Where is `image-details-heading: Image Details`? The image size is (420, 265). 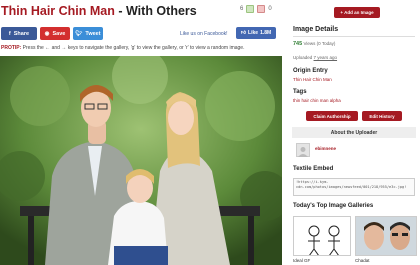 image-details-heading: Image Details is located at coordinates (316, 29).